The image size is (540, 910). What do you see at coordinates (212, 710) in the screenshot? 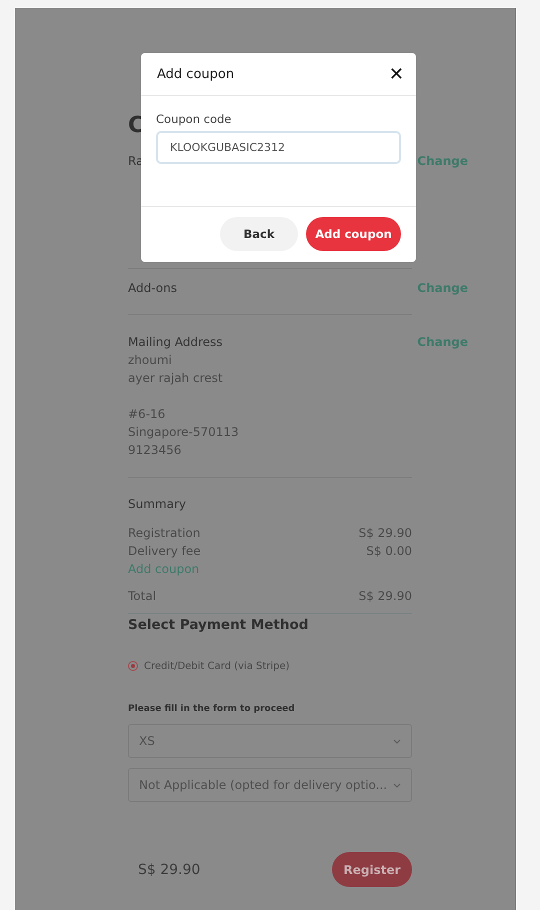
I see `form-note: Please fill in the form to proceed` at bounding box center [212, 710].